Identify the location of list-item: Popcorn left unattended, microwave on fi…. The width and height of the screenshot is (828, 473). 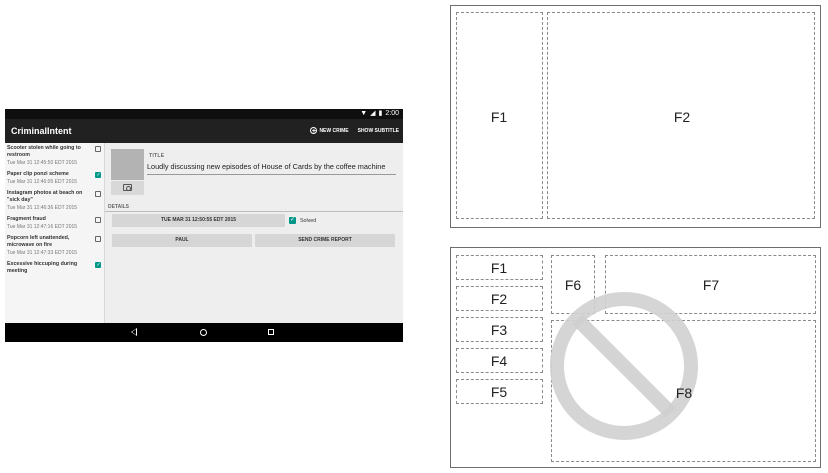
(54, 246).